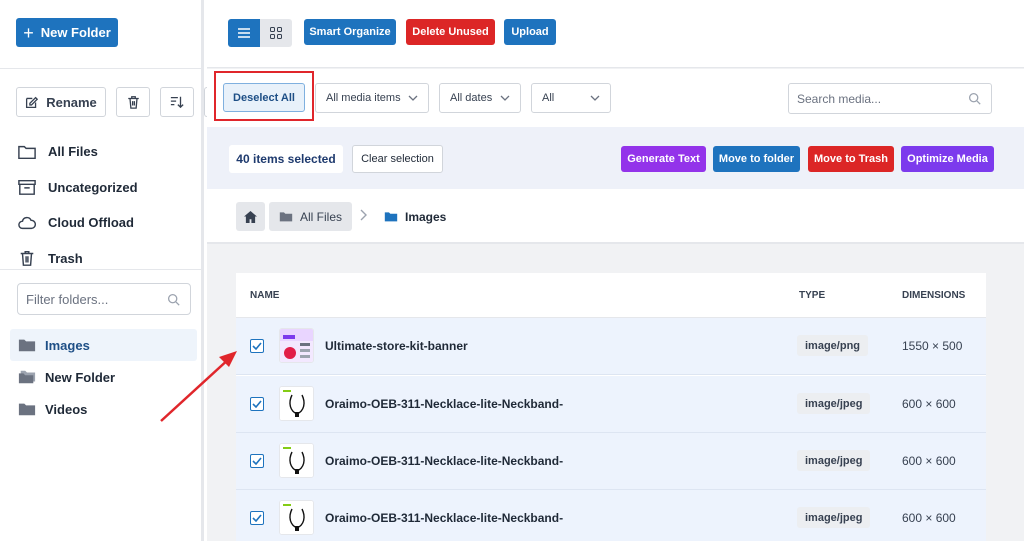 The image size is (1024, 541). What do you see at coordinates (548, 98) in the screenshot?
I see `all-value: All` at bounding box center [548, 98].